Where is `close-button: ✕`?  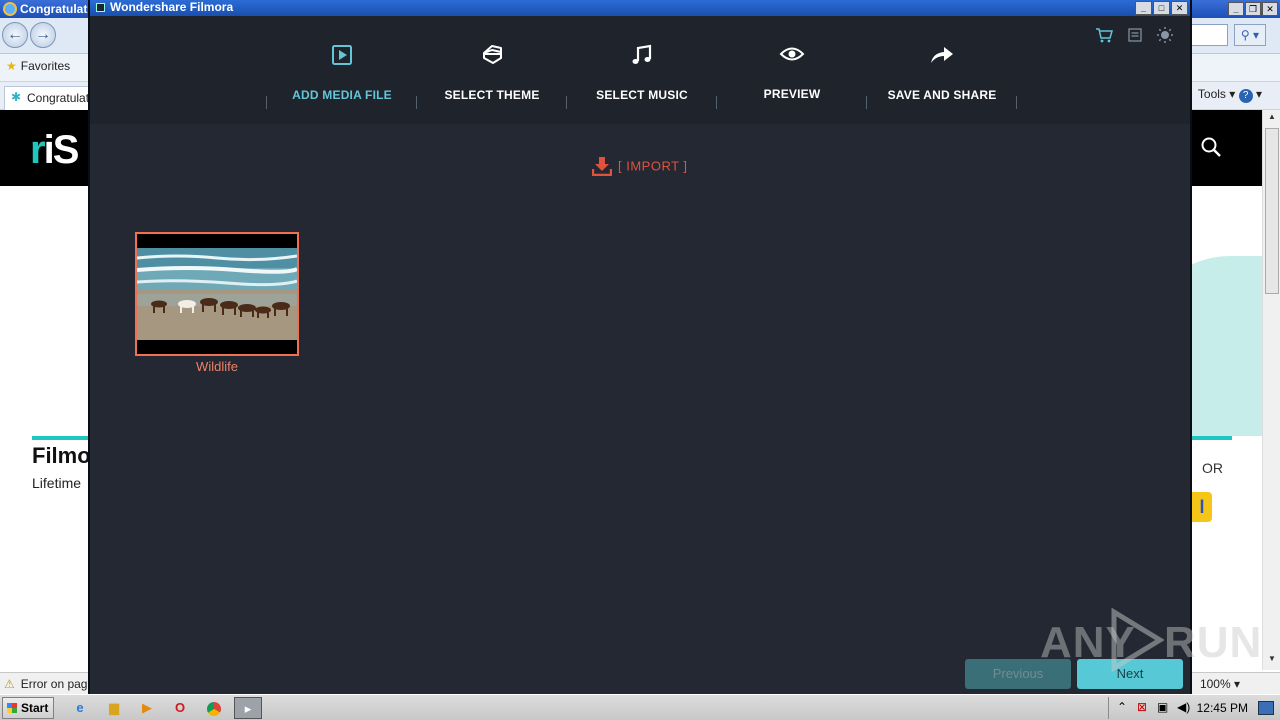 close-button: ✕ is located at coordinates (1179, 8).